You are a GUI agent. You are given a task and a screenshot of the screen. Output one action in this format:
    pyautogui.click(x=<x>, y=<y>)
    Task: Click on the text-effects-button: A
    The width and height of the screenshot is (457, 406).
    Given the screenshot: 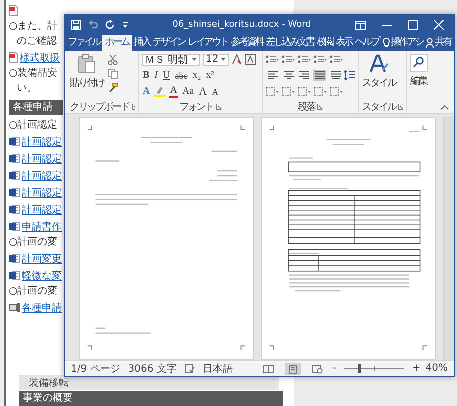 What is the action you would take?
    pyautogui.click(x=147, y=92)
    